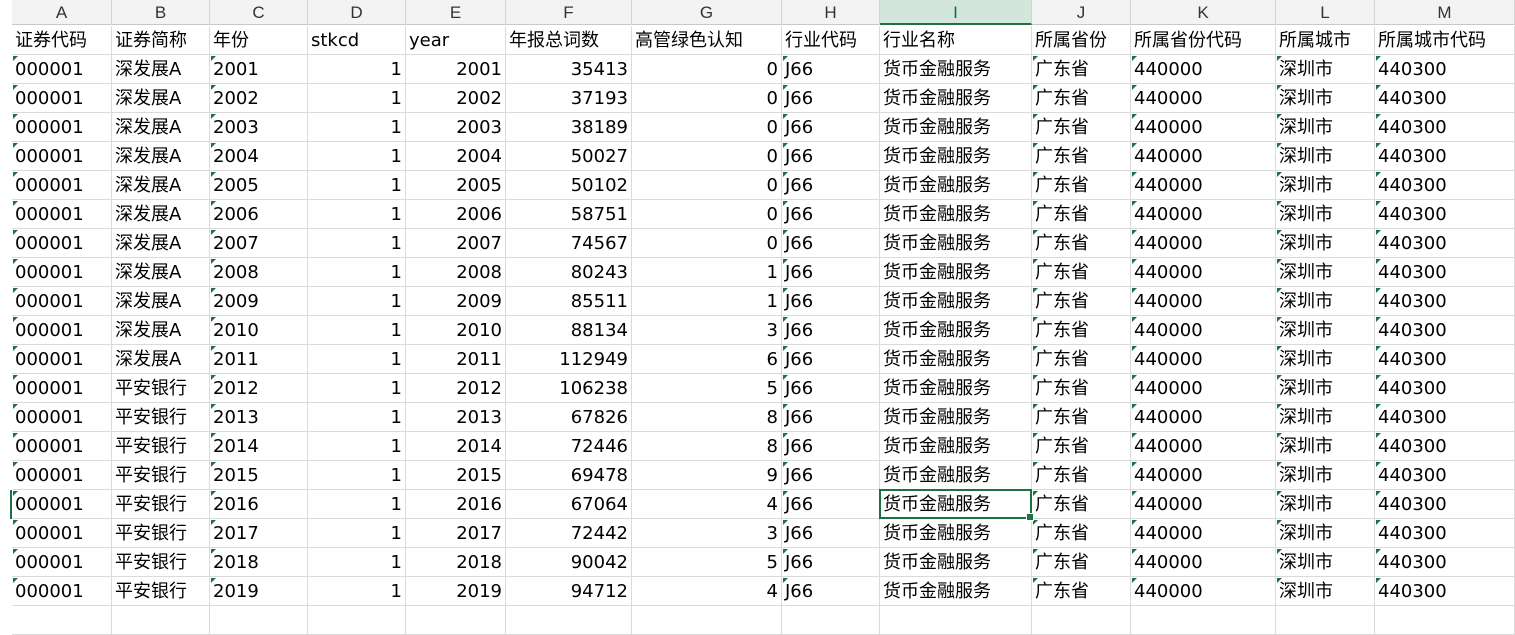 The image size is (1515, 635). Describe the element at coordinates (456, 359) in the screenshot. I see `table-cell: 2011` at that location.